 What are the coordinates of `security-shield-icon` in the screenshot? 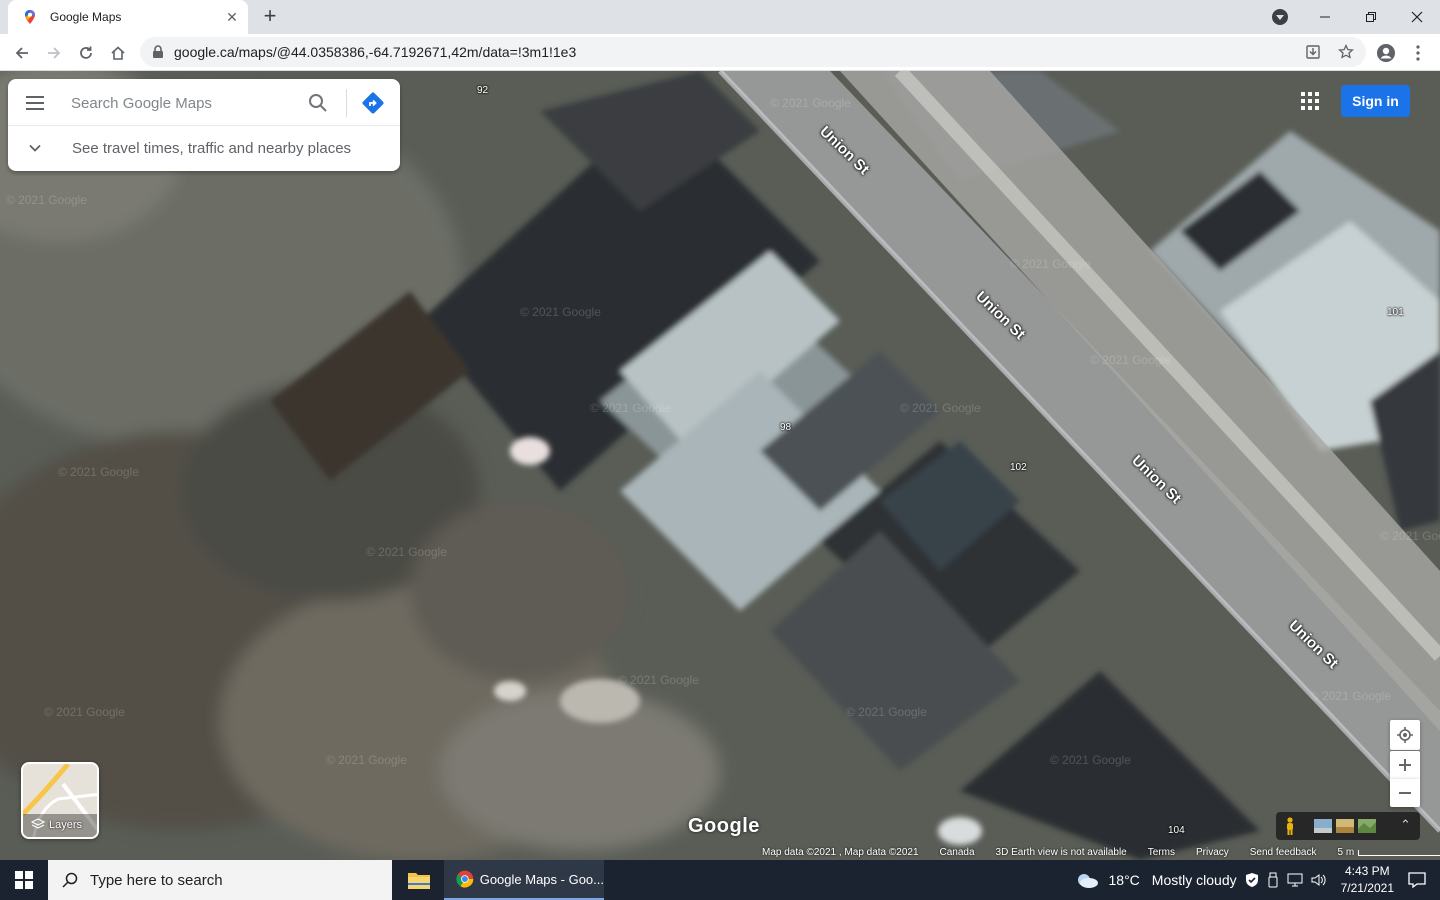 It's located at (1252, 880).